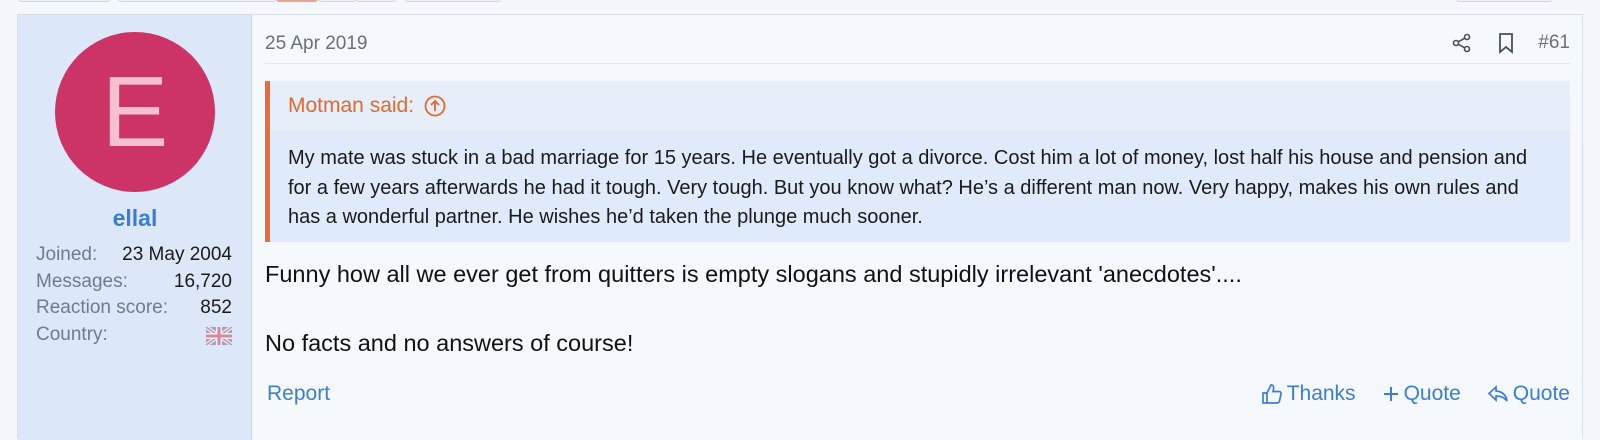  I want to click on stat-value: 23 May 2004, so click(177, 254).